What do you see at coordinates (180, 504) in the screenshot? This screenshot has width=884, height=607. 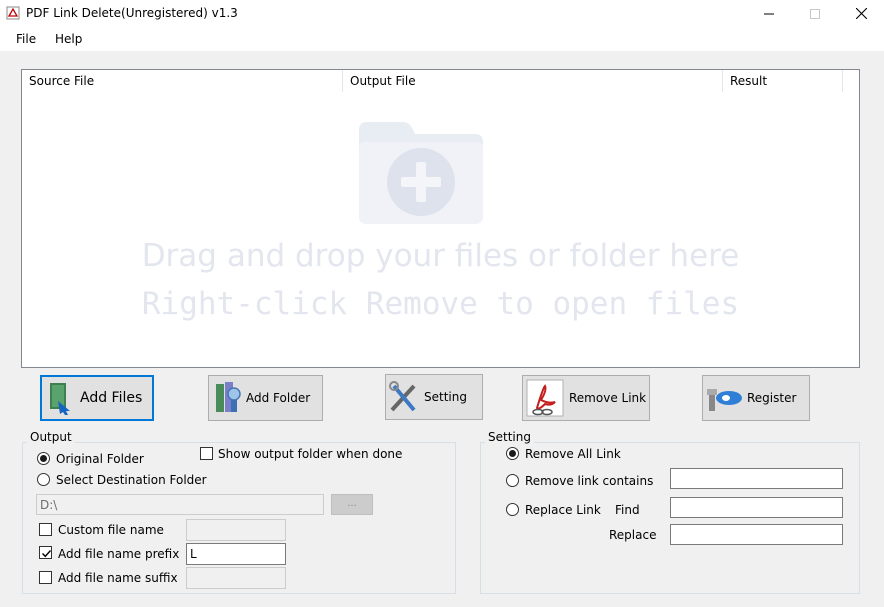 I see `destination-path-field: D:\` at bounding box center [180, 504].